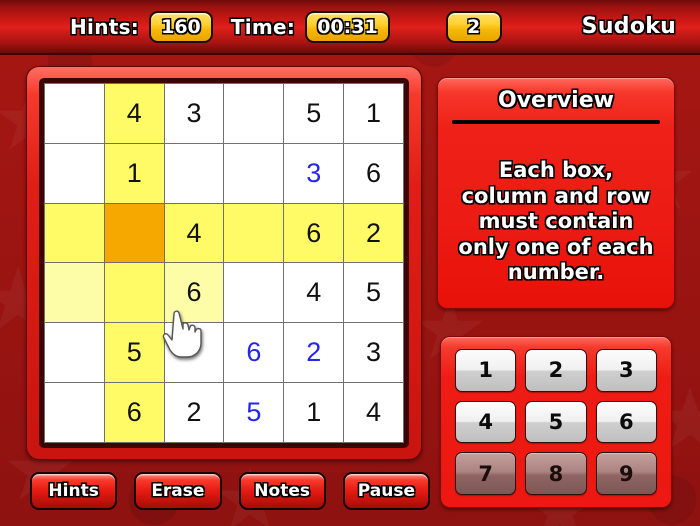 This screenshot has height=526, width=700. Describe the element at coordinates (386, 491) in the screenshot. I see `pause-button: Pause` at that location.